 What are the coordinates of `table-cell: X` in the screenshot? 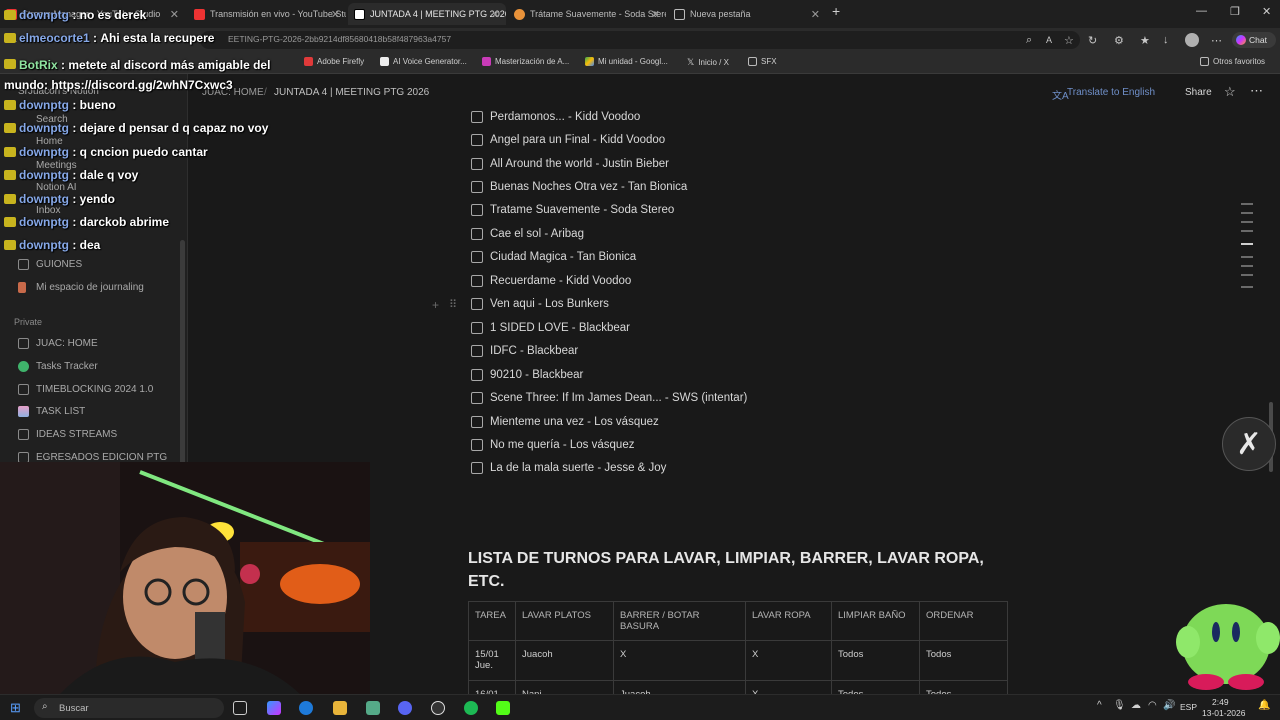 It's located at (788, 660).